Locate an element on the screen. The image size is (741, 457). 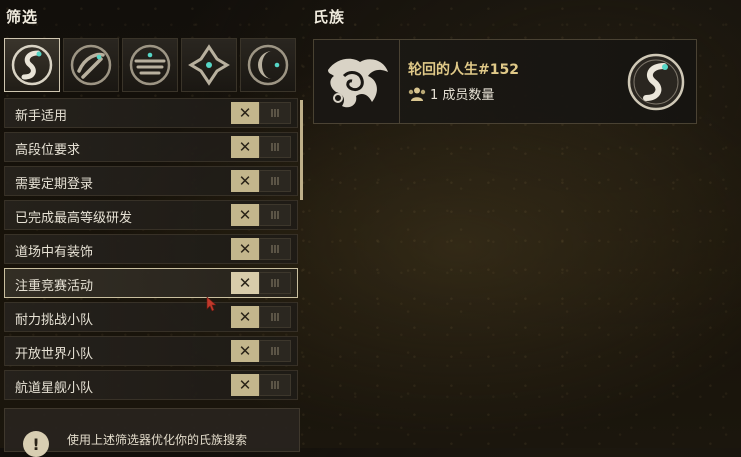
filter-row-railjack-squad: 航道星舰小队 ✕ is located at coordinates (151, 385).